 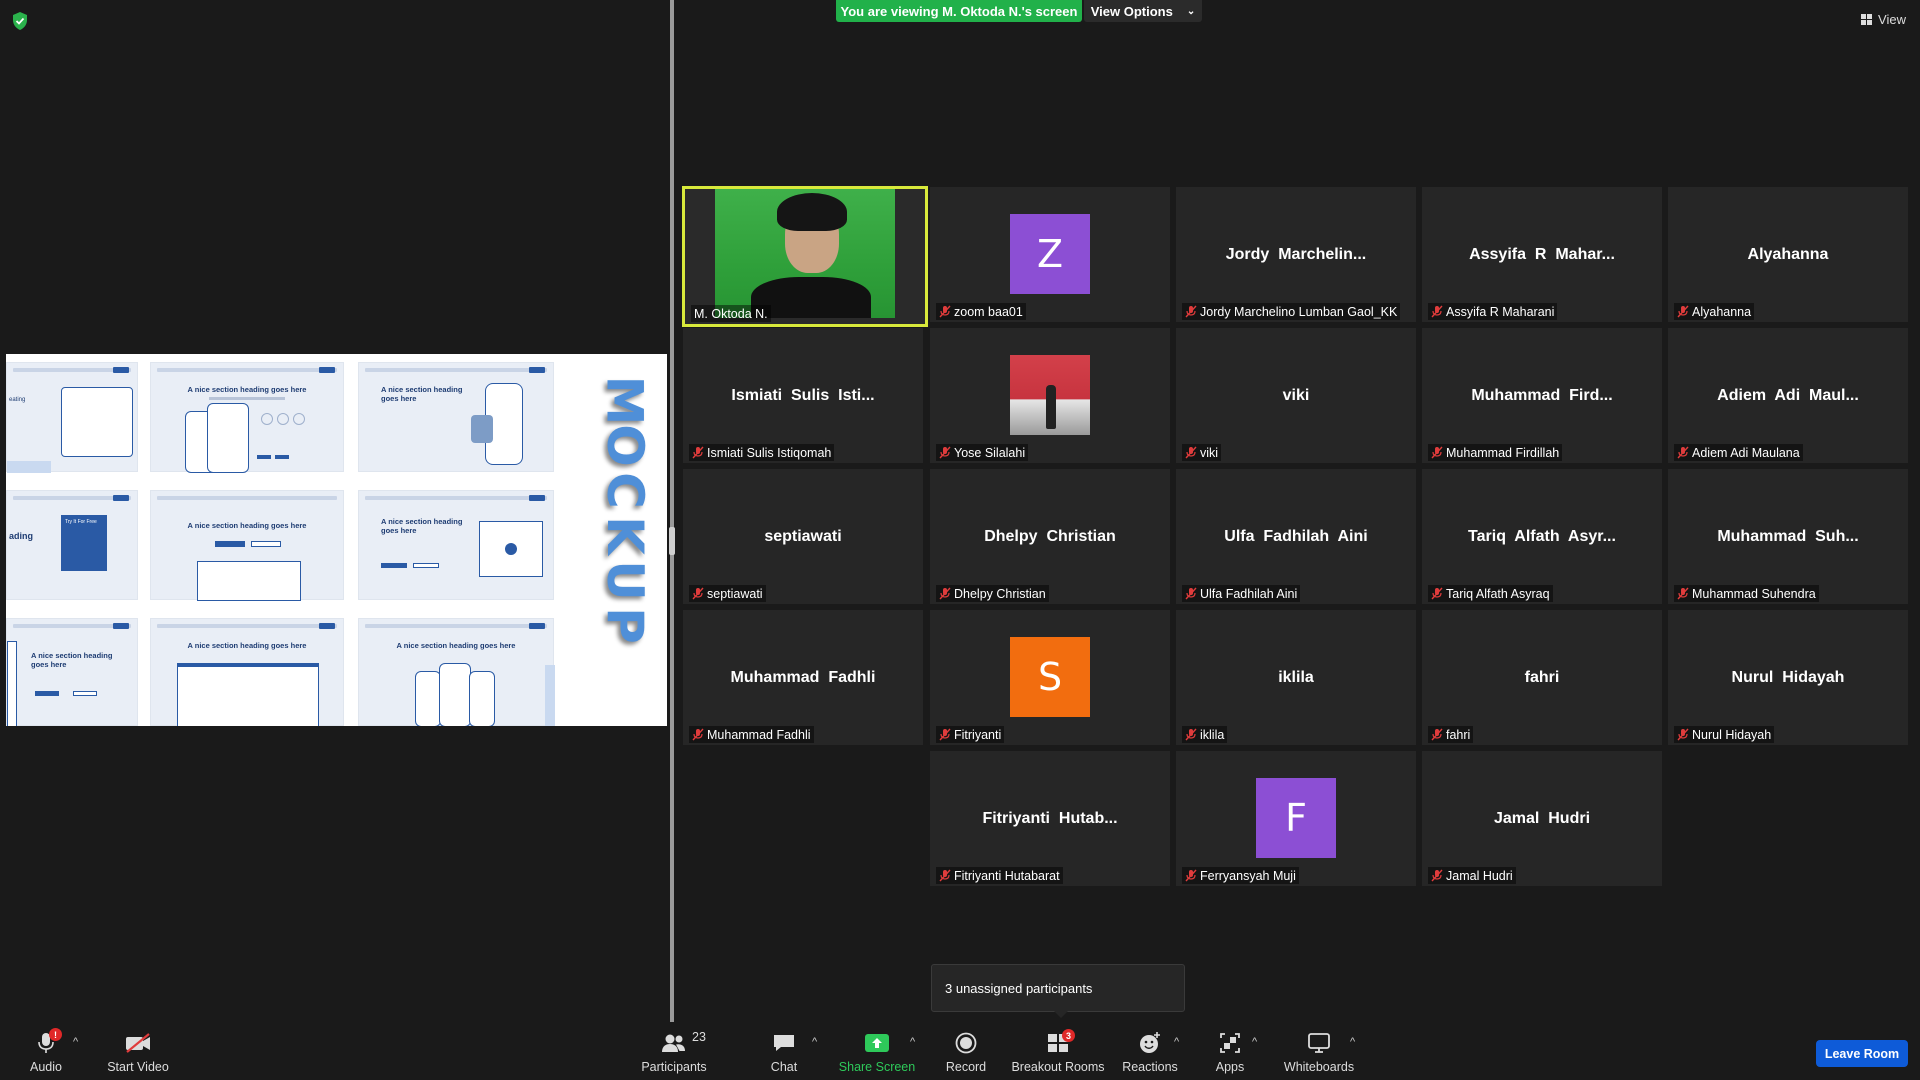 I want to click on participant-tile: S Fitriyanti, so click(x=1050, y=677).